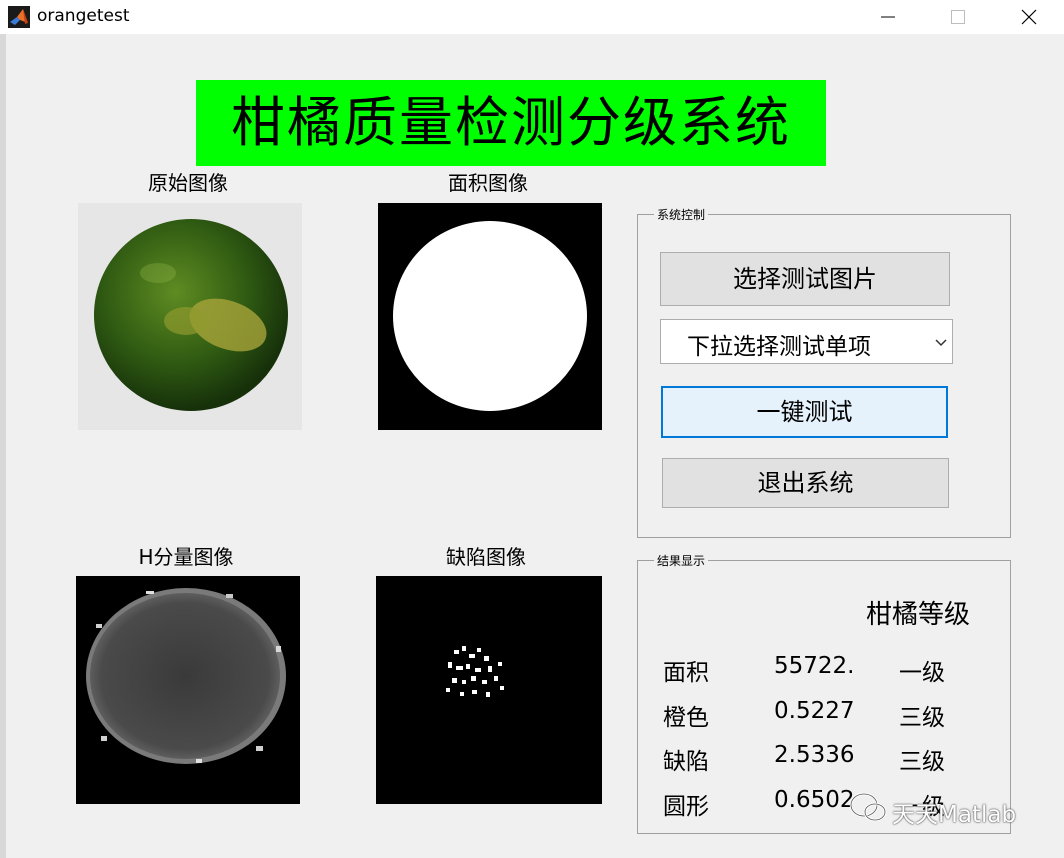  What do you see at coordinates (805, 483) in the screenshot?
I see `exit-system-button: 退出系统` at bounding box center [805, 483].